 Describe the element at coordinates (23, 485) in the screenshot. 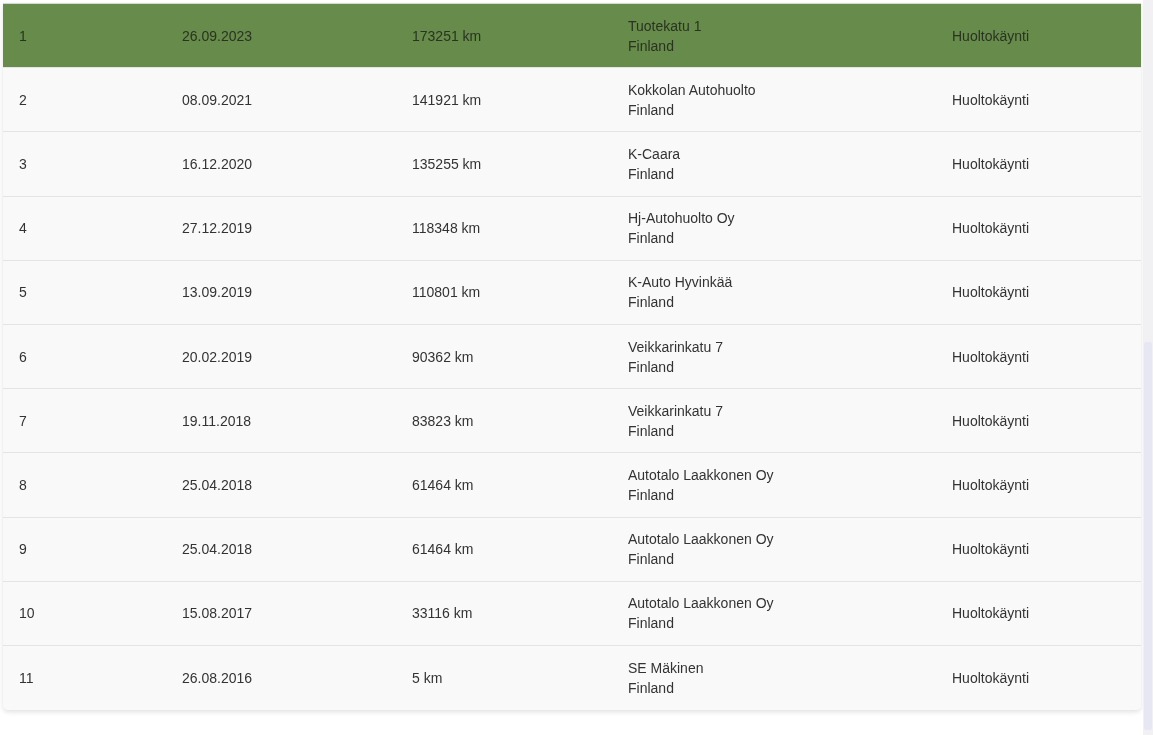

I see `table-cell-text: 8` at that location.